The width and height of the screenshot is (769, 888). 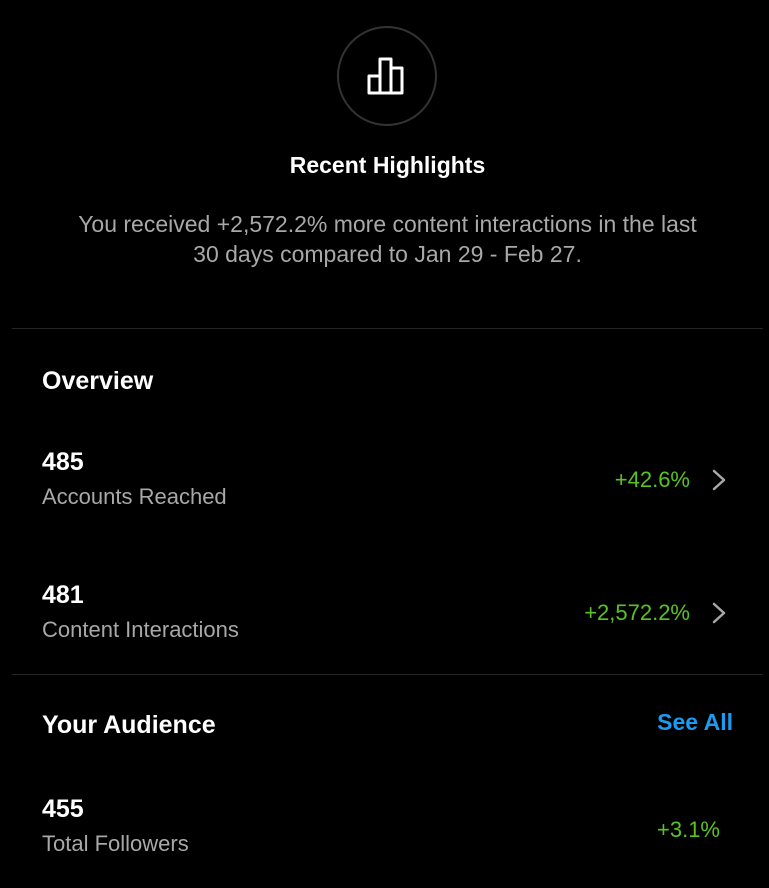 What do you see at coordinates (387, 483) in the screenshot?
I see `overview-row-accounts-reached: 485 Accounts Reached +42.6%` at bounding box center [387, 483].